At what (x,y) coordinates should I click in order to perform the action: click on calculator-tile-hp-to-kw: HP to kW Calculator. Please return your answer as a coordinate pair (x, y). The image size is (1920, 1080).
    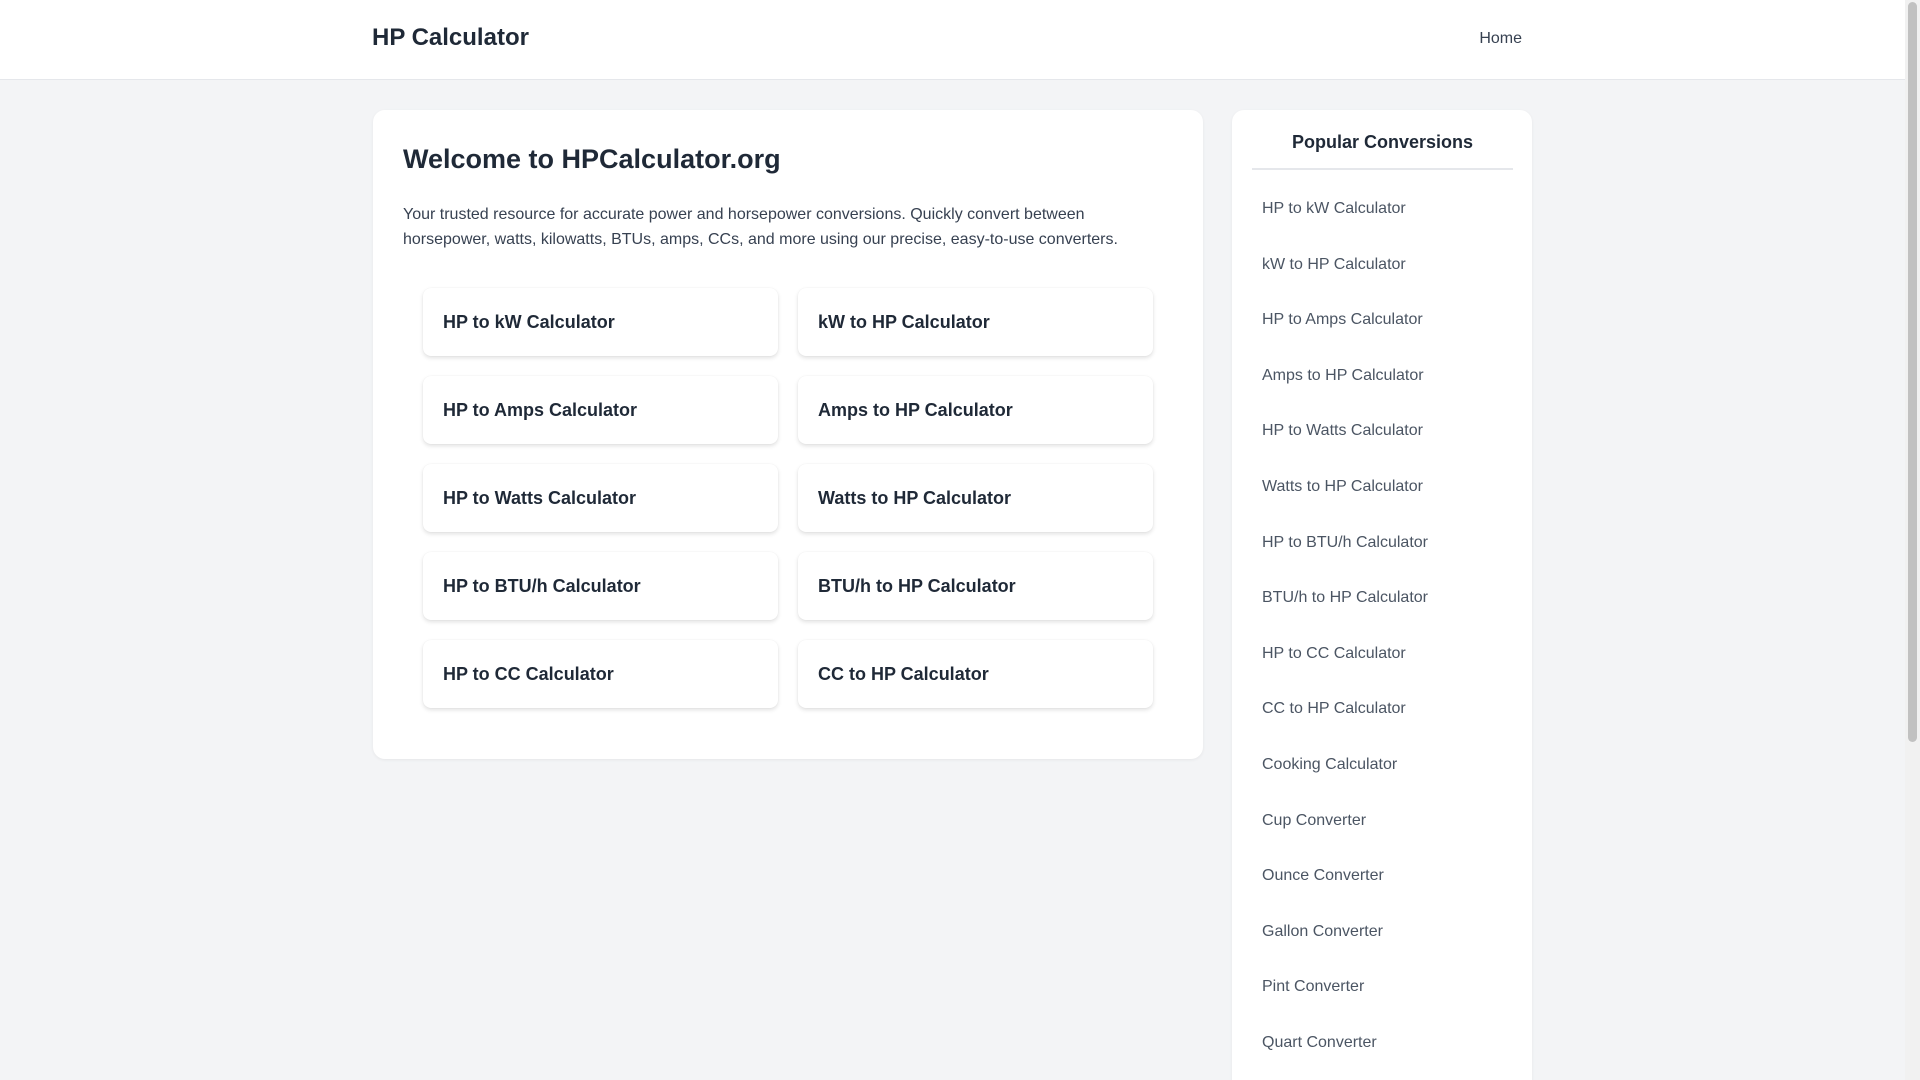
    Looking at the image, I should click on (600, 322).